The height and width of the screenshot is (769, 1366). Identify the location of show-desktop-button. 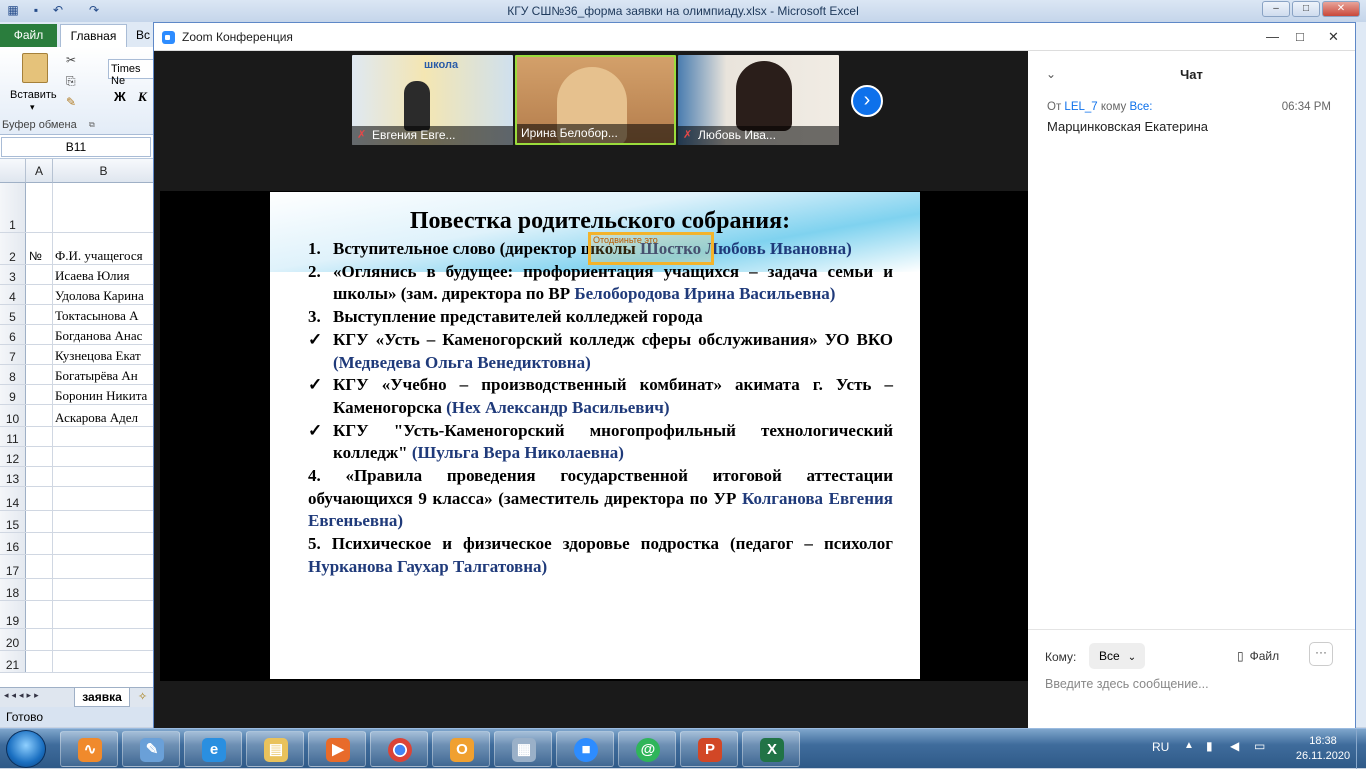
(1361, 749).